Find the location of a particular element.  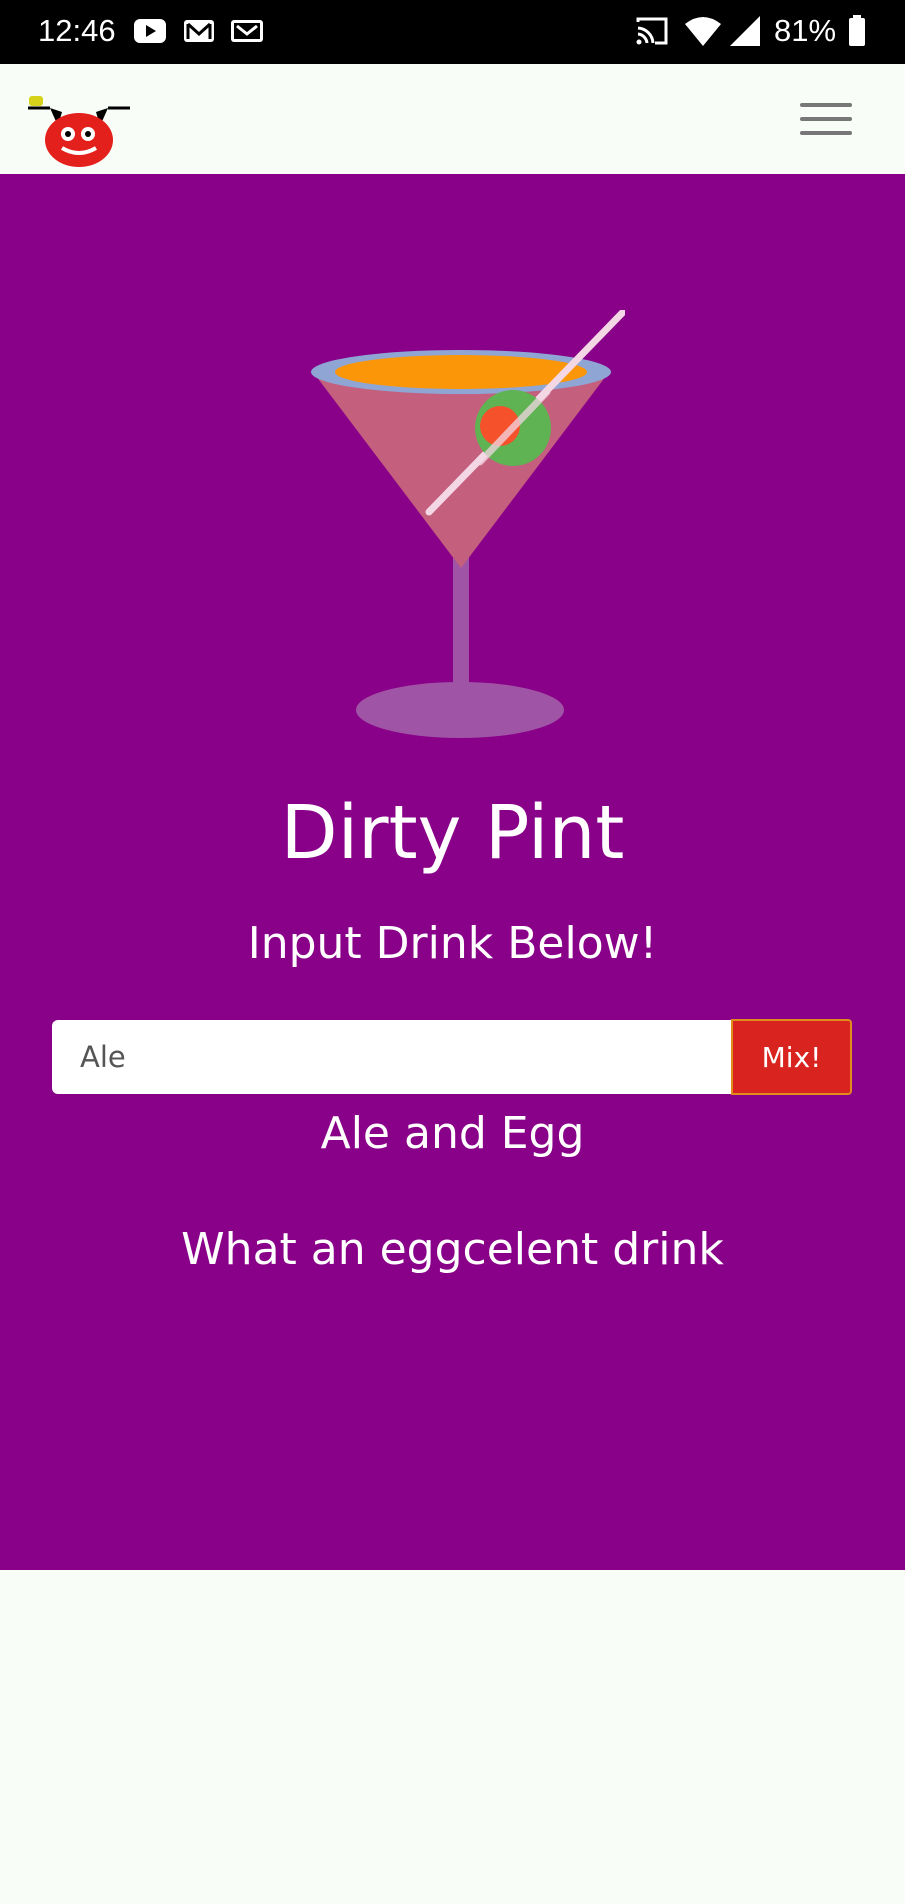

result-drink-description: What an eggcelent drink is located at coordinates (452, 1249).